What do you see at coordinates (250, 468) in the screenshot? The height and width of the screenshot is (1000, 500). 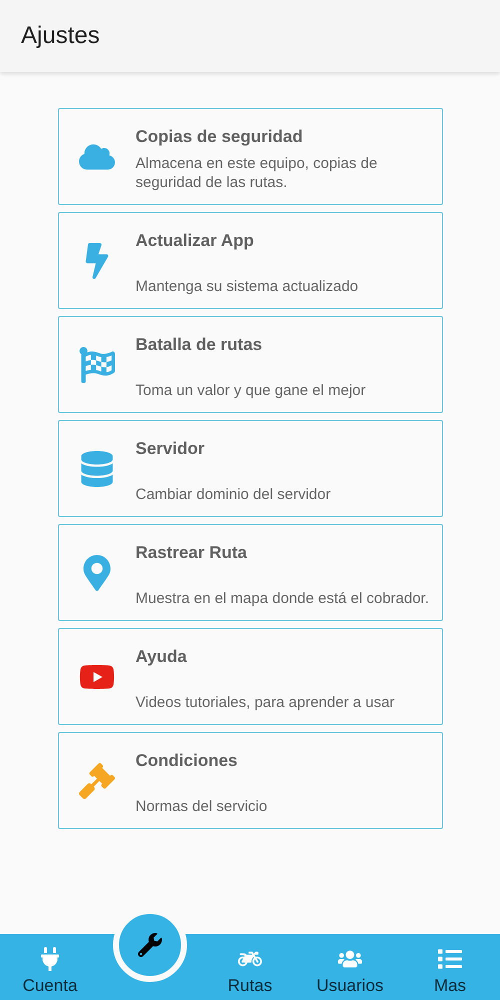 I see `settings-card: Servidor Cambiar dominio del servidor` at bounding box center [250, 468].